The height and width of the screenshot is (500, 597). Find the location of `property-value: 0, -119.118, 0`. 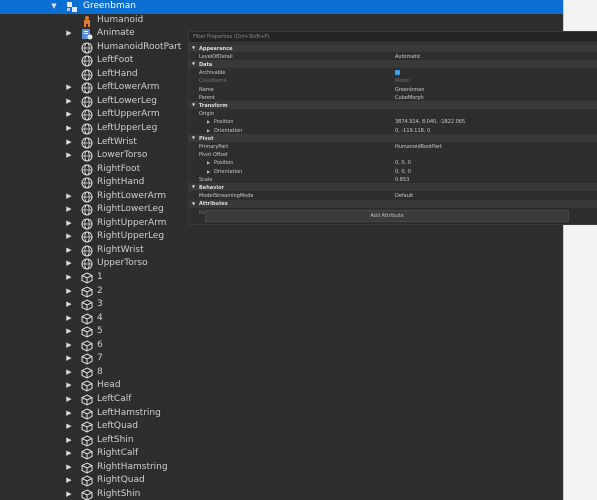

property-value: 0, -119.118, 0 is located at coordinates (412, 131).